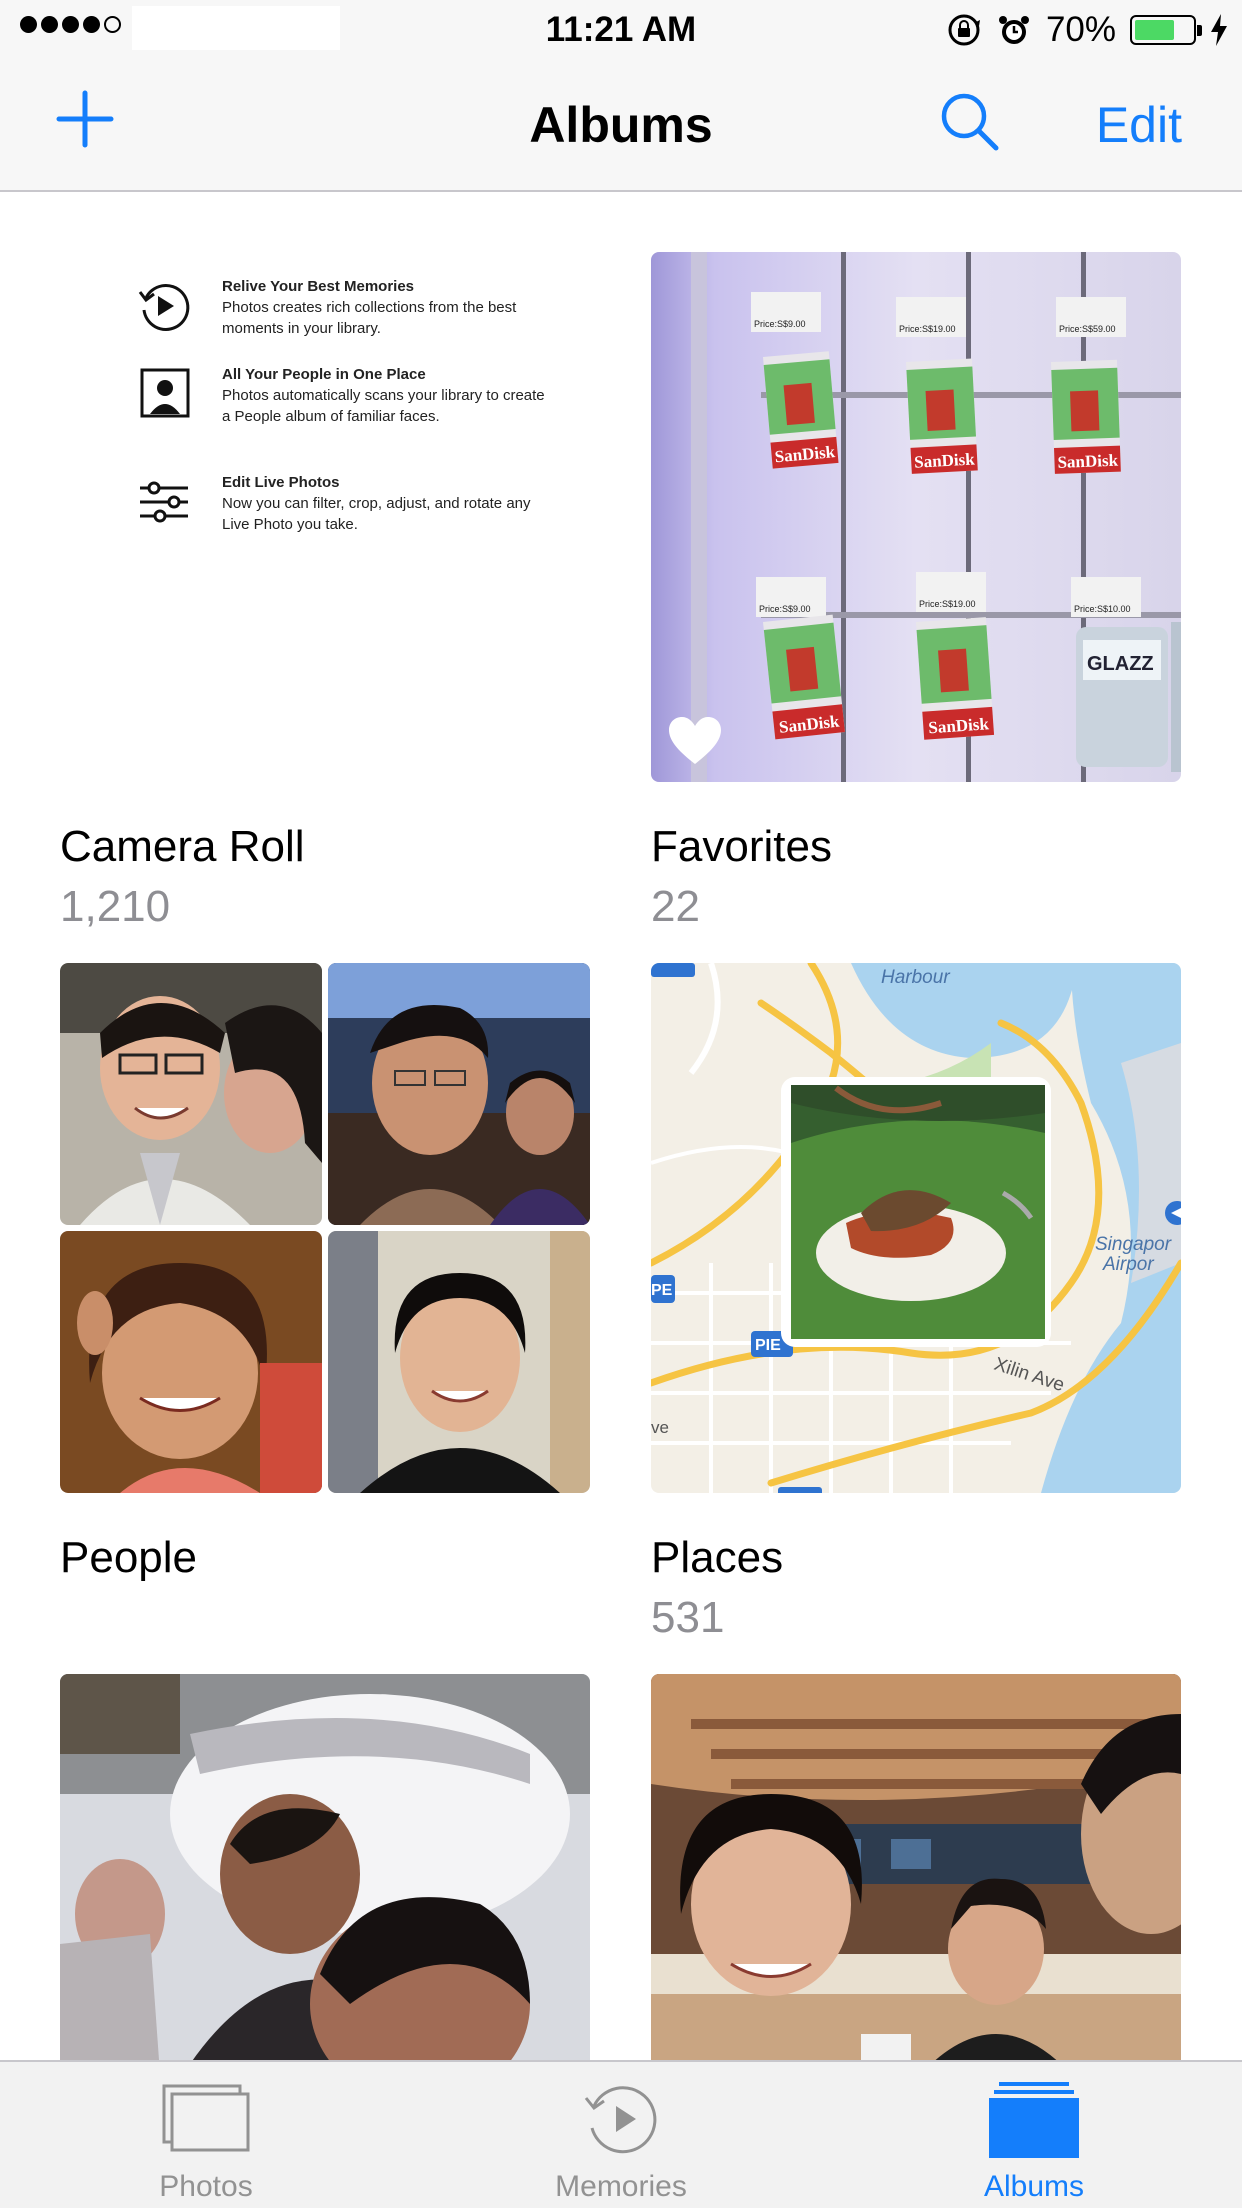 The image size is (1242, 2208). Describe the element at coordinates (768, 1345) in the screenshot. I see `road-shield: PIE` at that location.